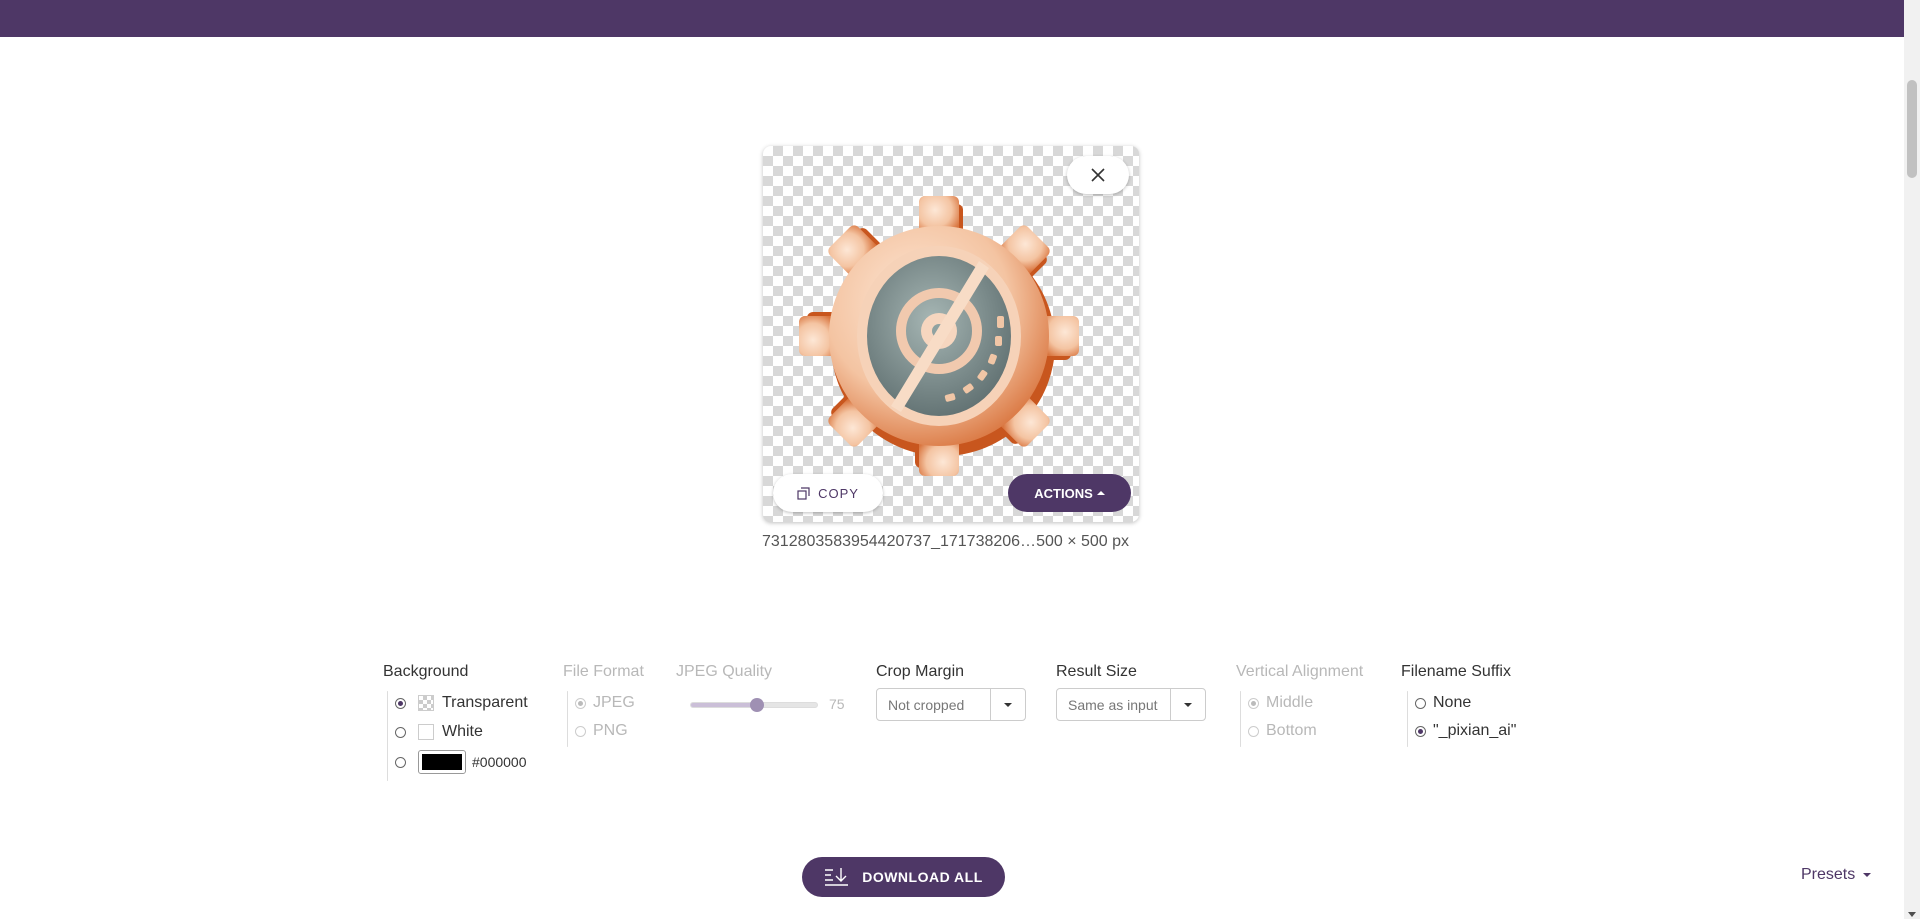  I want to click on top-bar, so click(952, 18).